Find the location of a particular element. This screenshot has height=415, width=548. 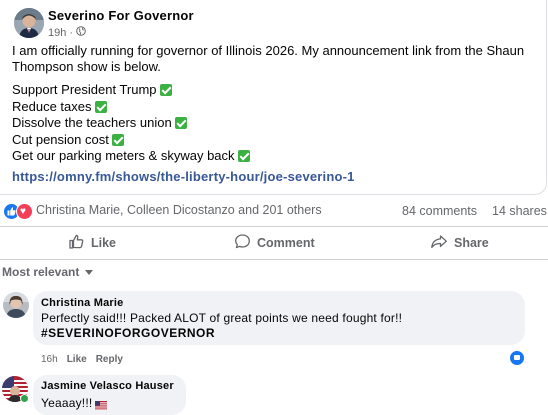

post-point: Dissolve the teachers union is located at coordinates (131, 123).